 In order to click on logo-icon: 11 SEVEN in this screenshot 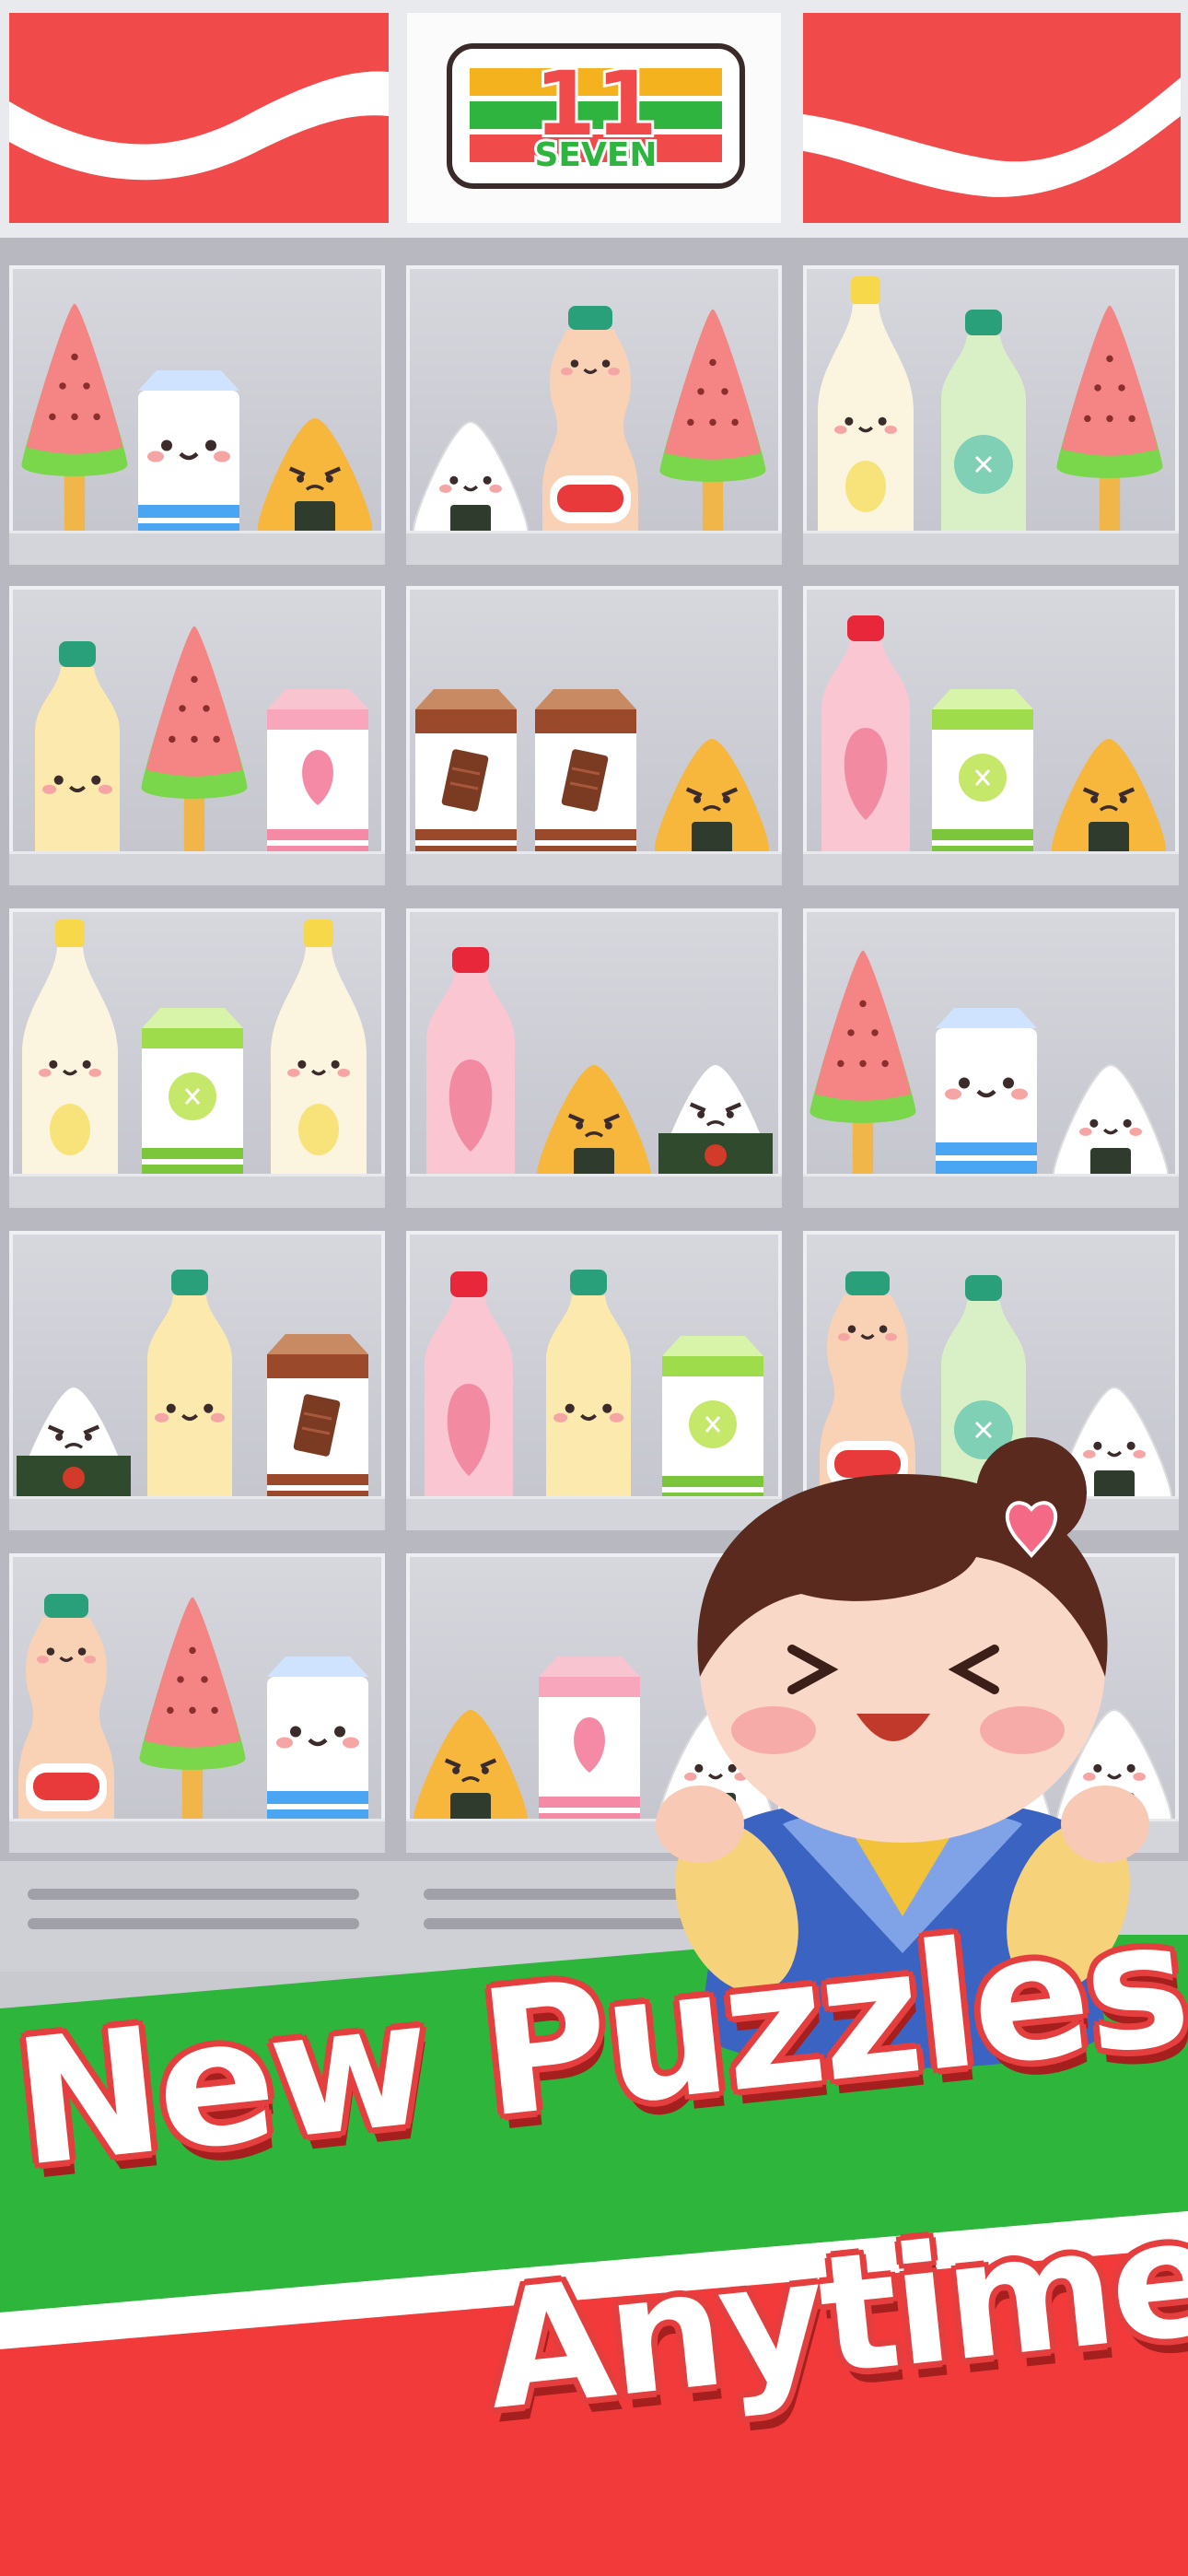, I will do `click(596, 116)`.